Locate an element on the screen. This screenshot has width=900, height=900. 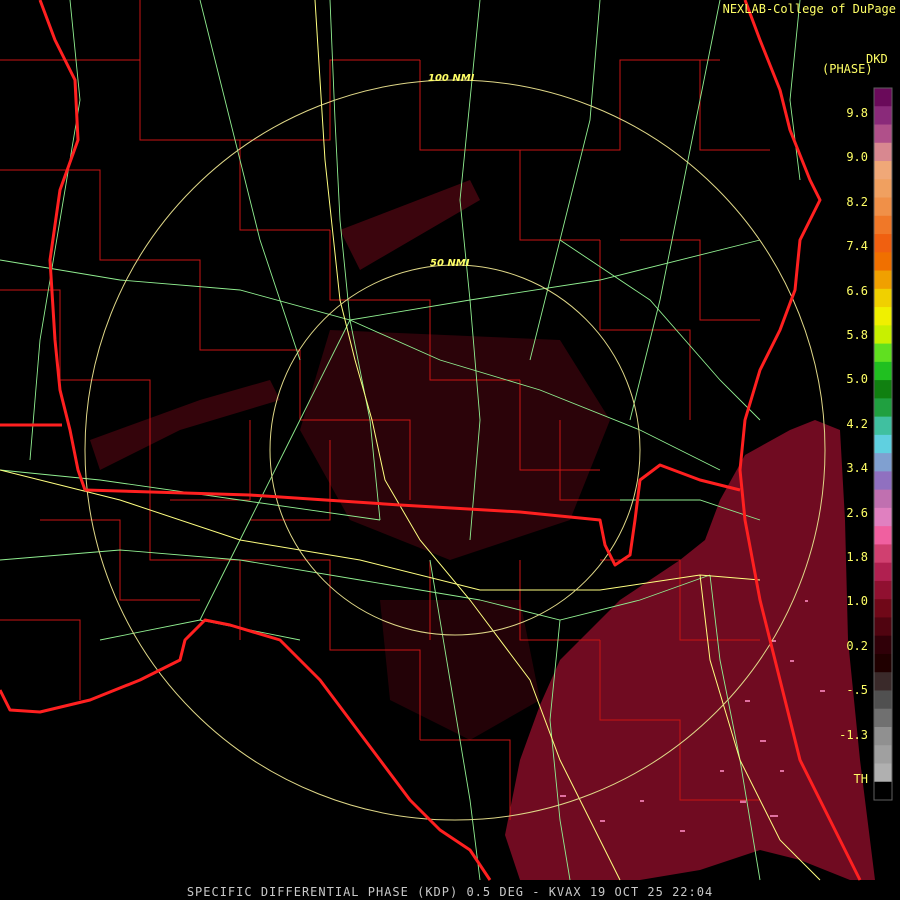
legend-tick-label: 8.2 is located at coordinates (857, 201).